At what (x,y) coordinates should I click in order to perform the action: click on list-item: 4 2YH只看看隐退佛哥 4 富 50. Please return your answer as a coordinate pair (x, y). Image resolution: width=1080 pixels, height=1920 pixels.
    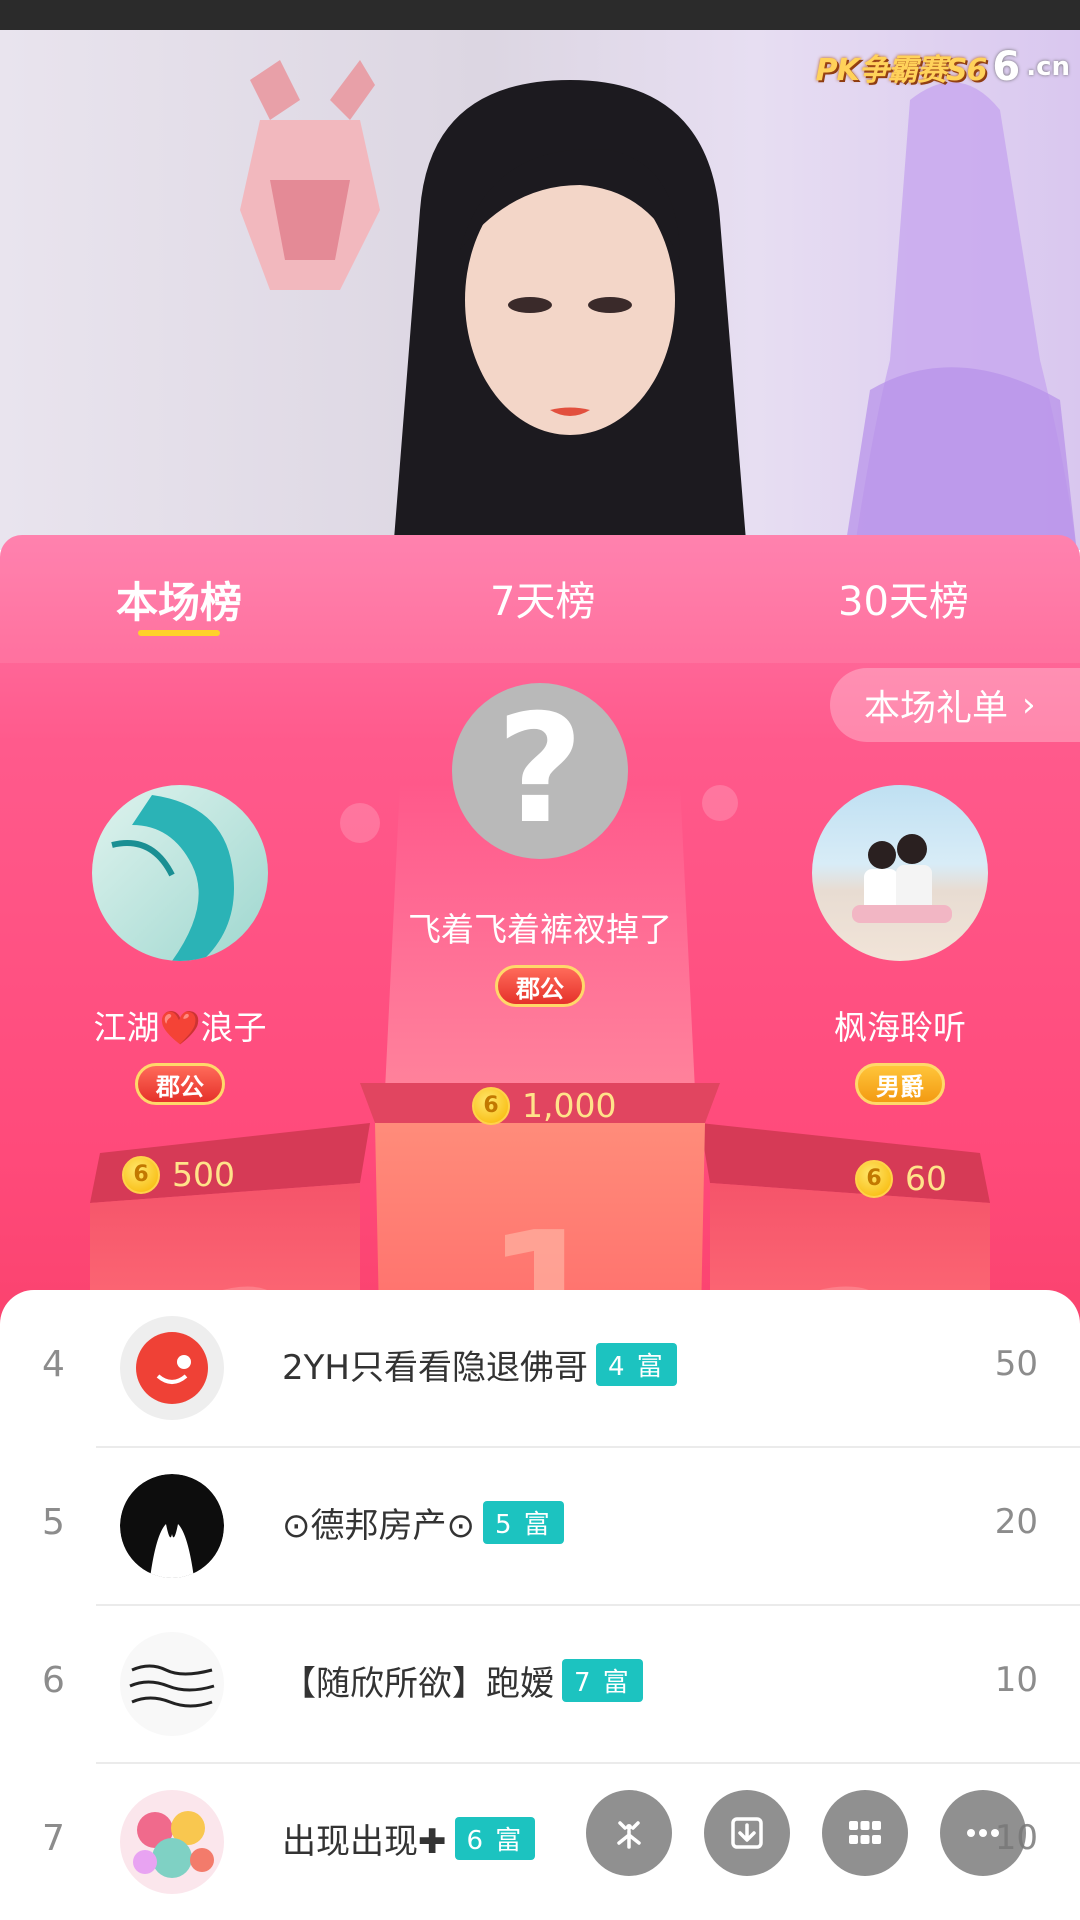
    Looking at the image, I should click on (540, 1369).